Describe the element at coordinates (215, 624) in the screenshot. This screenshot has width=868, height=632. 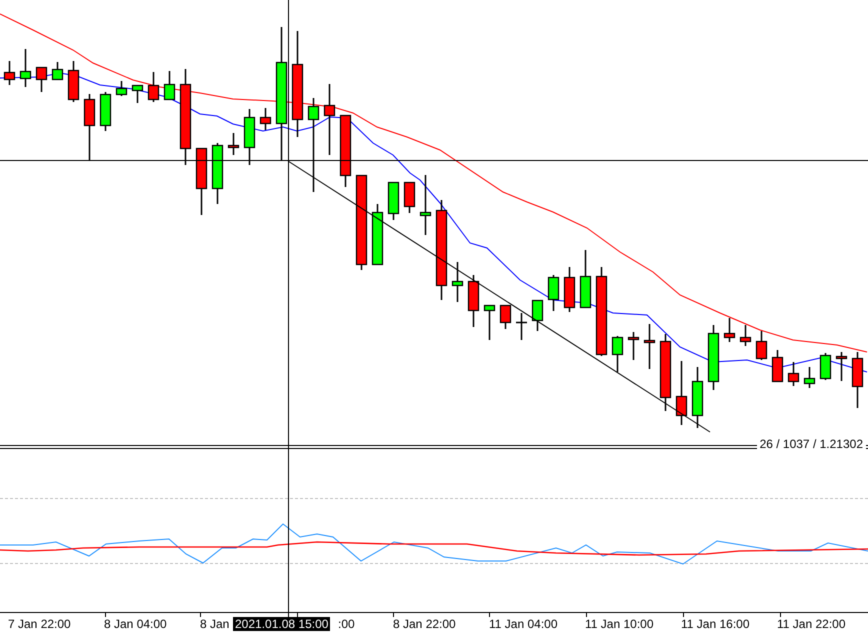
I see `time-axis-label: 8 Jan` at that location.